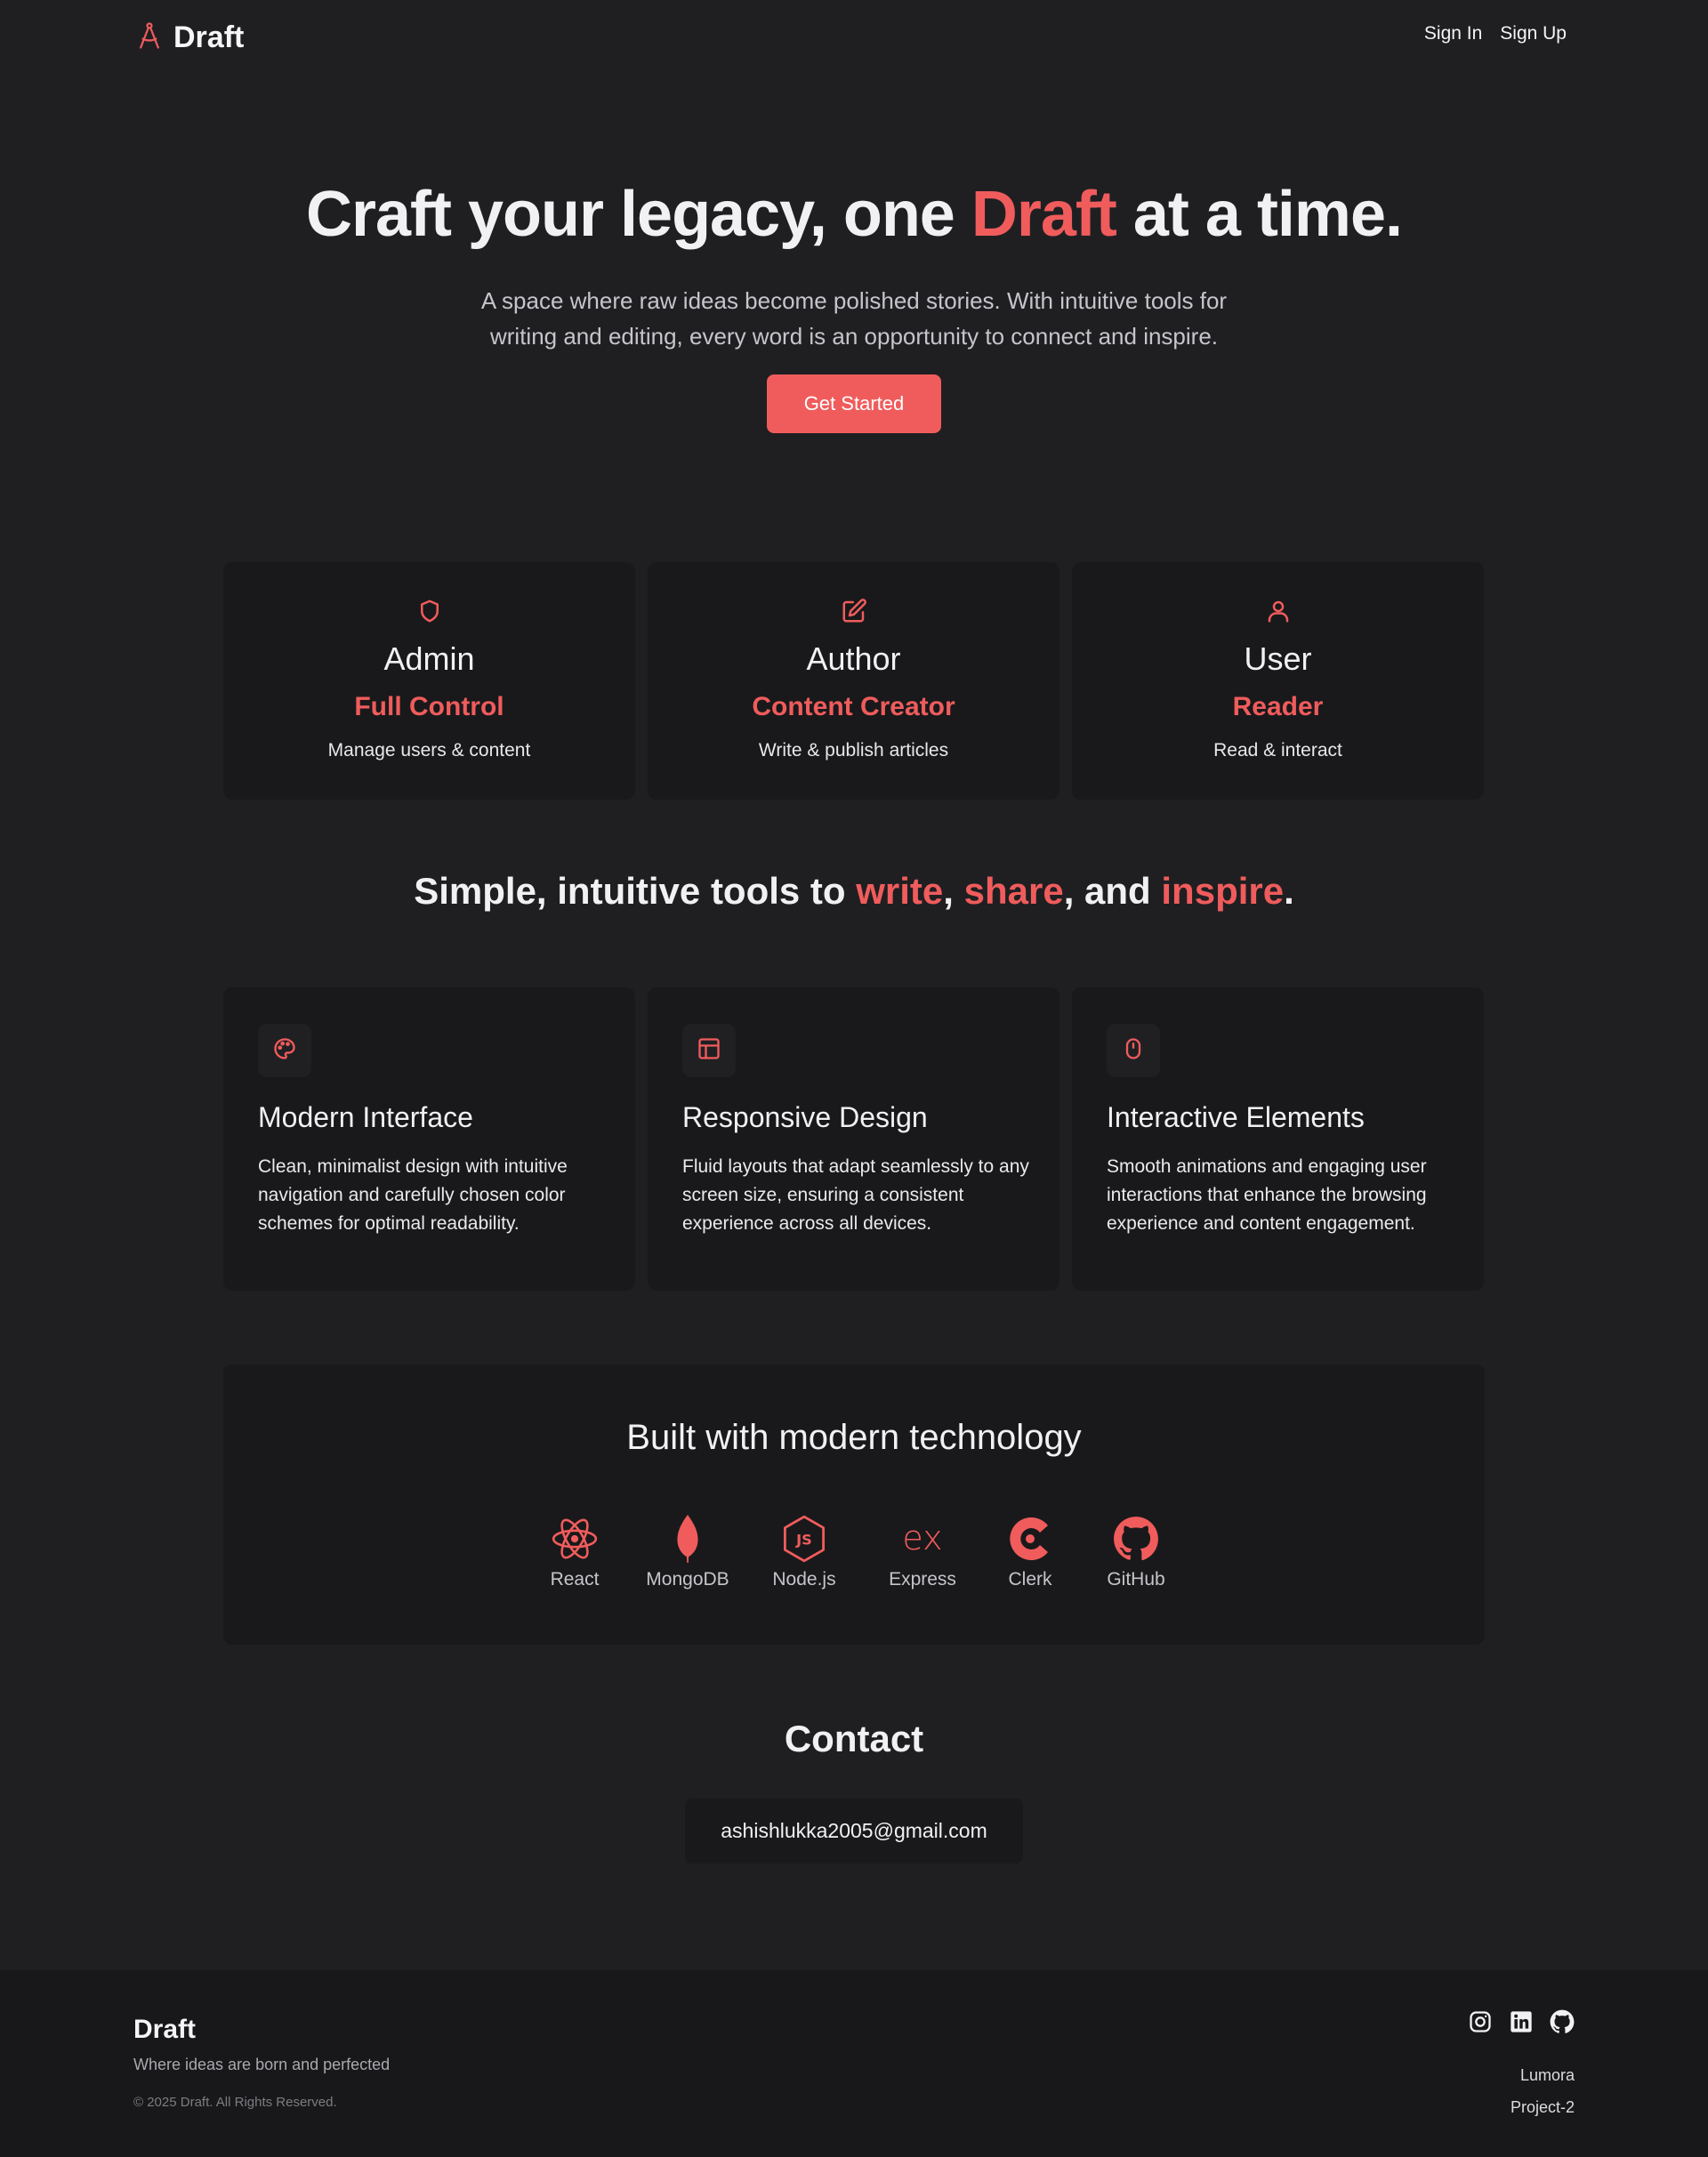 This screenshot has height=2157, width=1708. I want to click on tech-item-github: GitHub, so click(1136, 1551).